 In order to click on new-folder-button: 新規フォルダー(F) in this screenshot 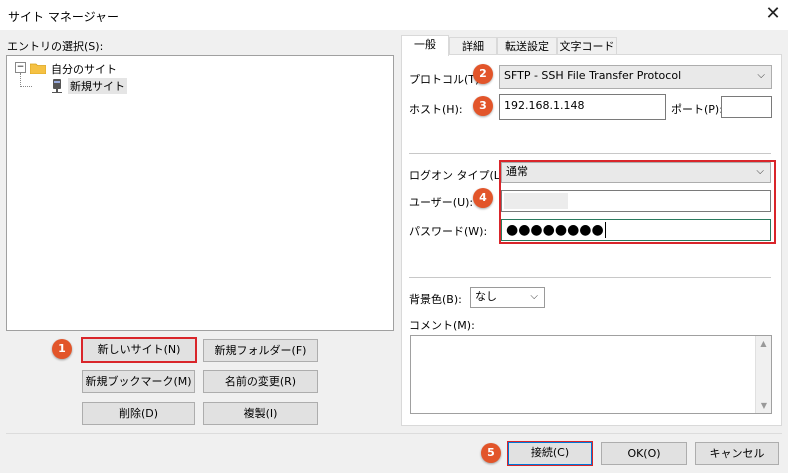, I will do `click(260, 350)`.